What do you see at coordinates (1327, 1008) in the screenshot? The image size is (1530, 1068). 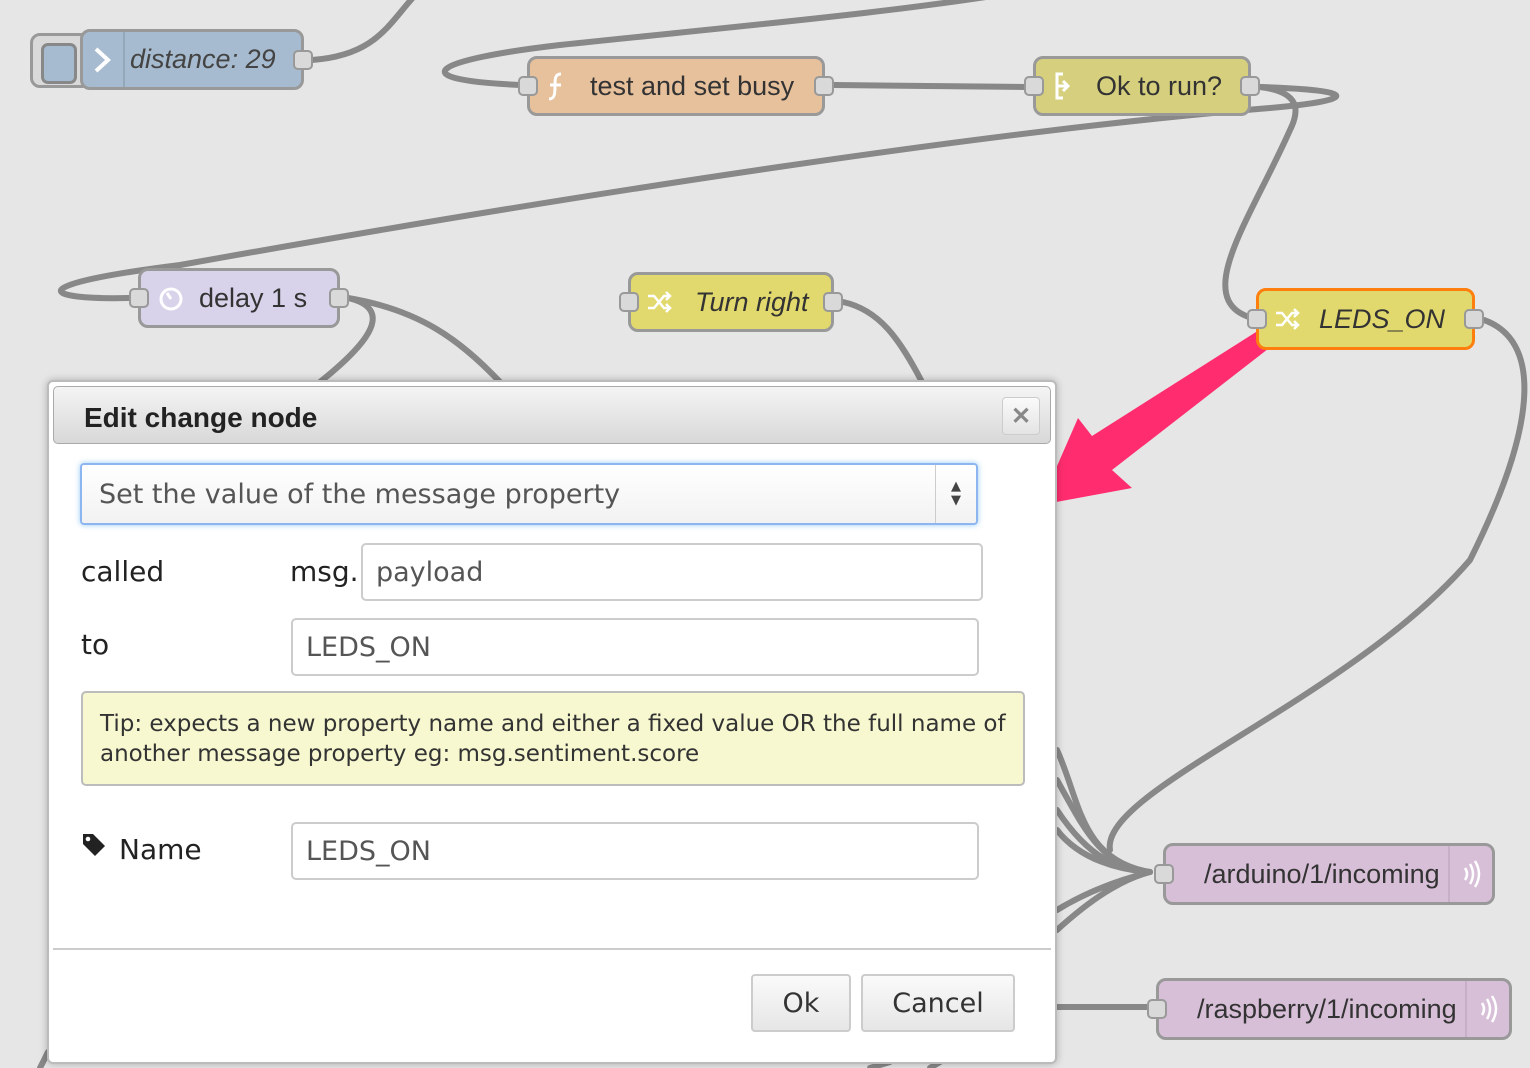 I see `node-label: /raspberry/1/incoming` at bounding box center [1327, 1008].